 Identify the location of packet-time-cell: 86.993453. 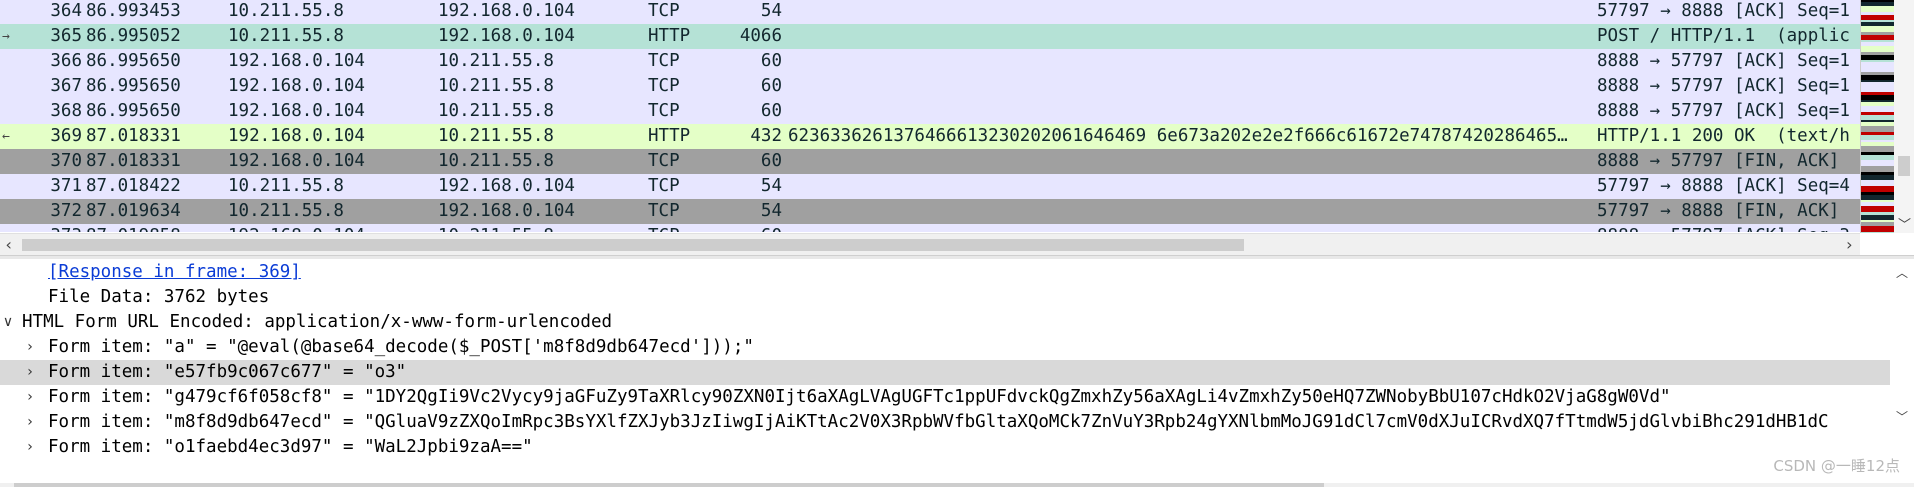
(133, 11).